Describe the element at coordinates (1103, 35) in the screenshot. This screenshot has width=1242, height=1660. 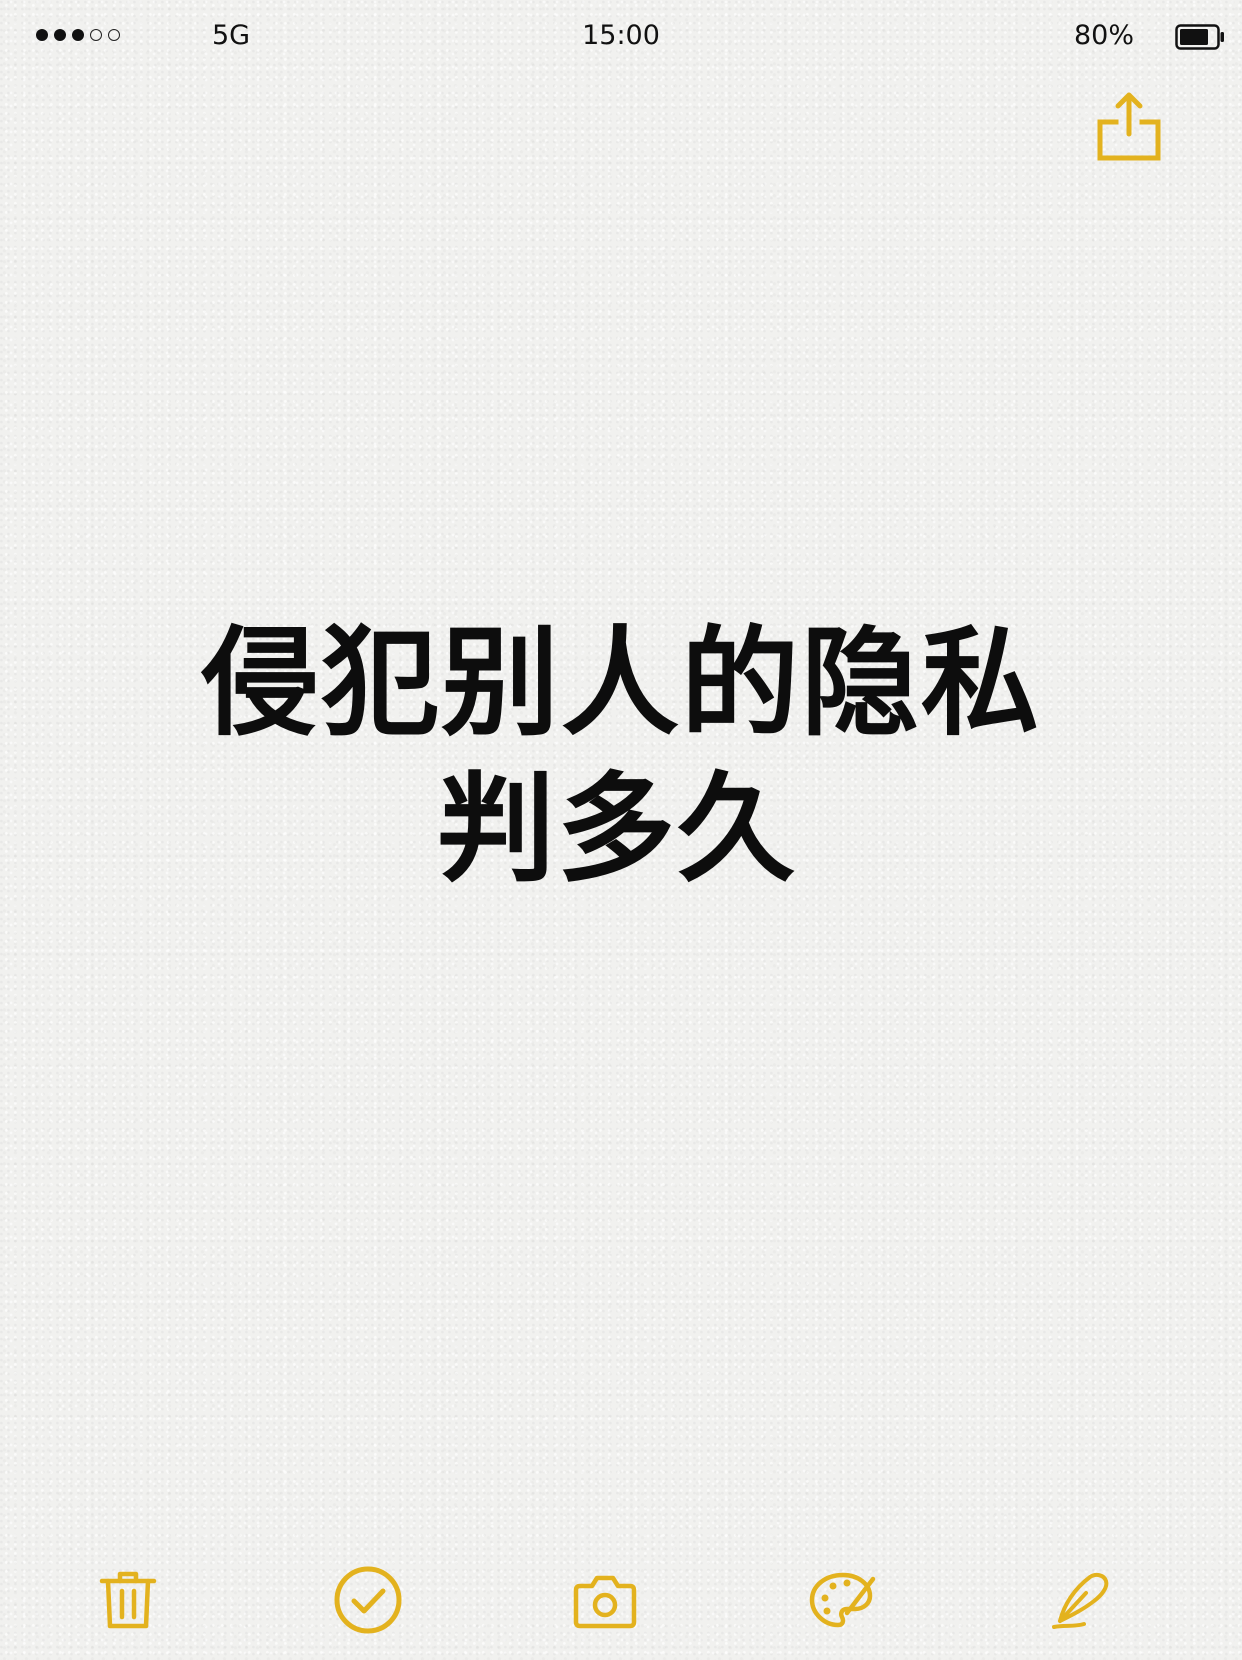
I see `battery-percentage: 80%` at that location.